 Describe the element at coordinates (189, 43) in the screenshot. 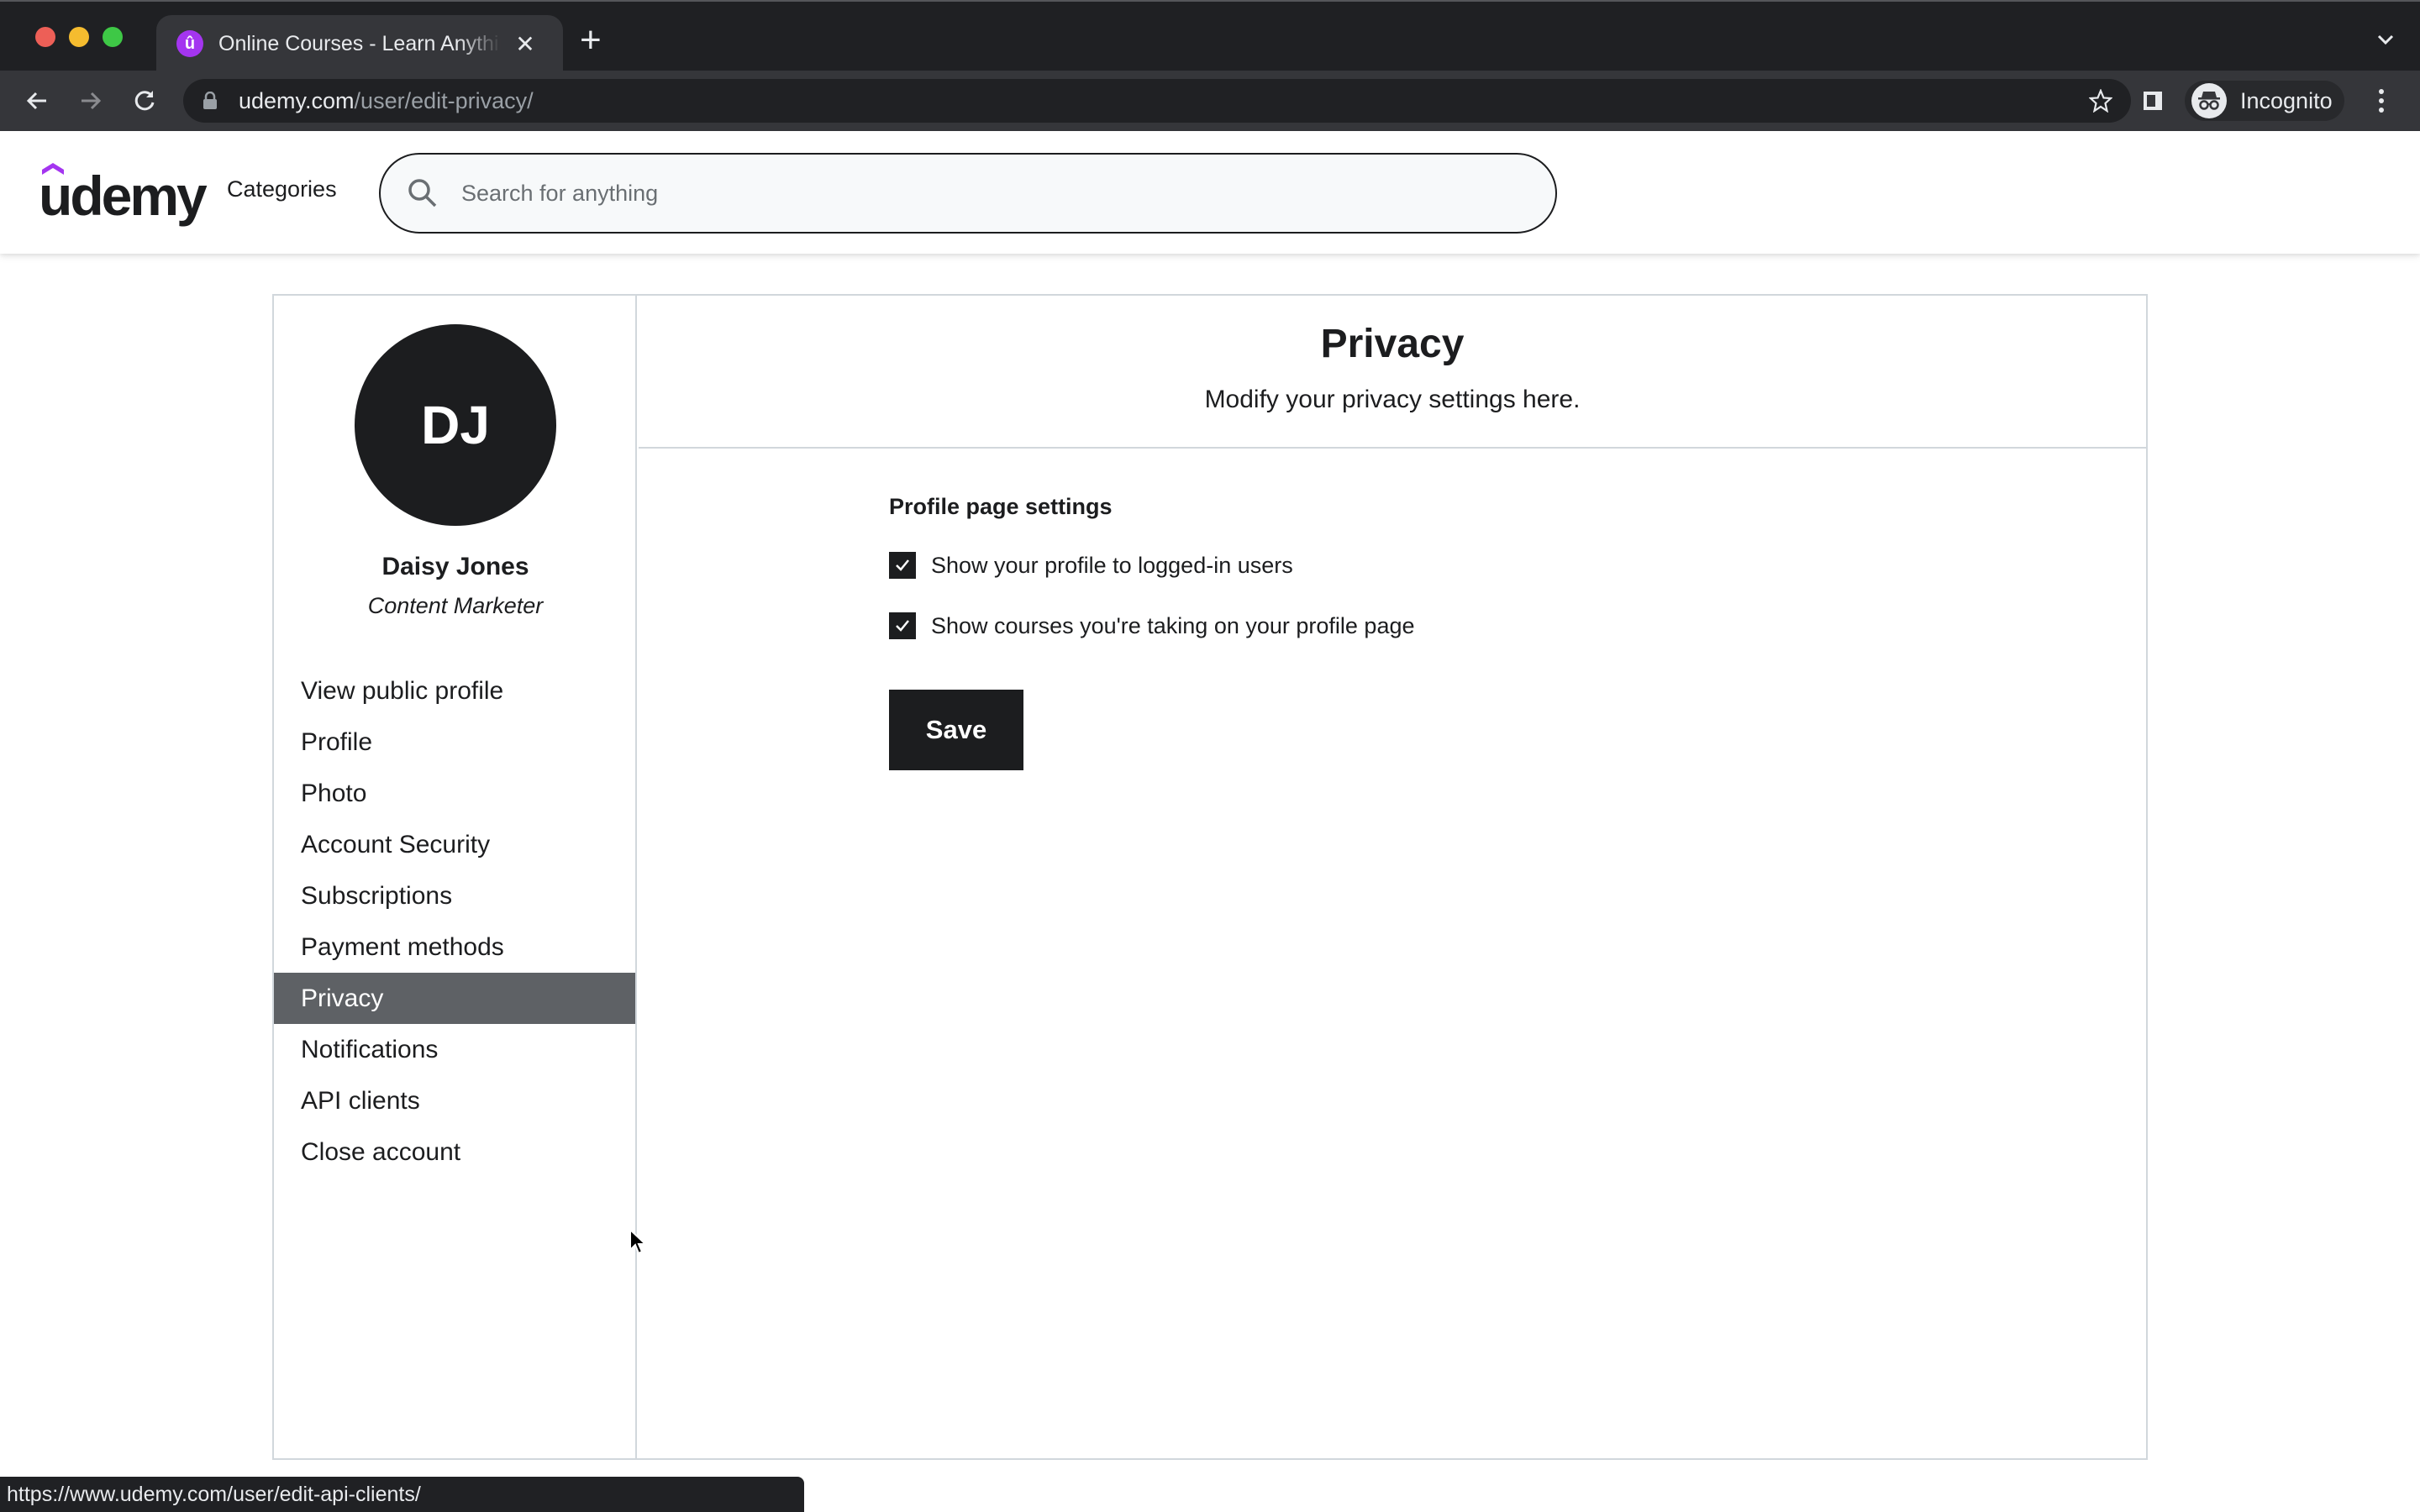

I see `udemy-favicon-icon: û` at that location.